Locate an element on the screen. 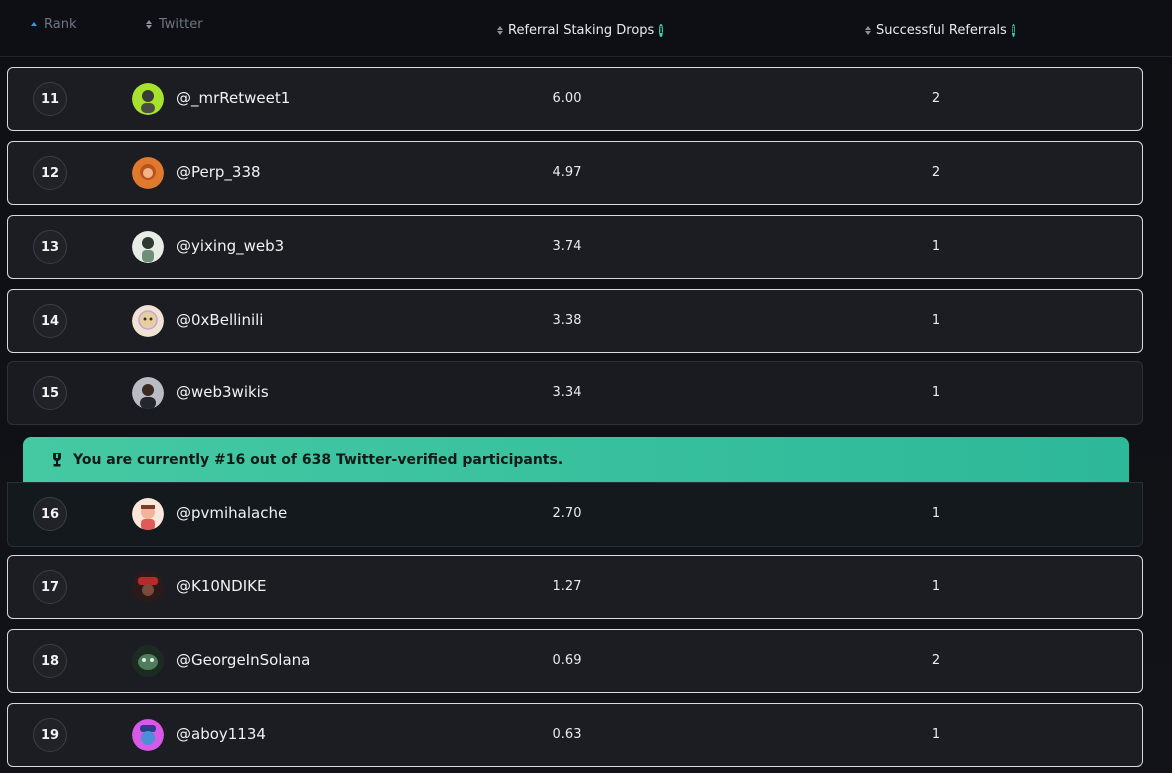 The image size is (1172, 773). staking-drops-value: 2.70 is located at coordinates (567, 513).